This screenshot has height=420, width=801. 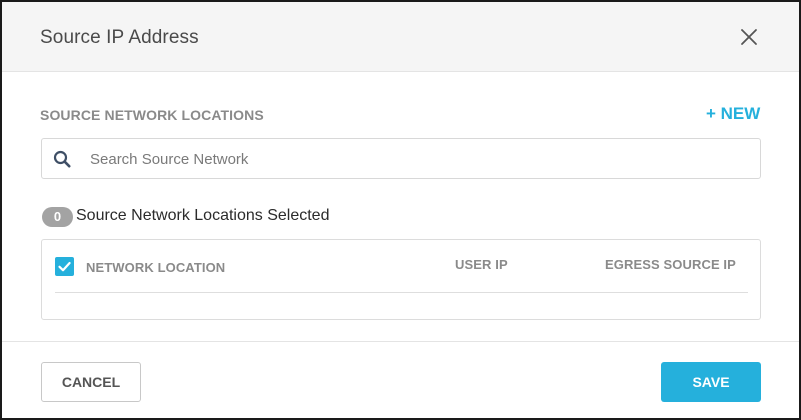 What do you see at coordinates (481, 264) in the screenshot?
I see `column-header-user-ip: USER IP` at bounding box center [481, 264].